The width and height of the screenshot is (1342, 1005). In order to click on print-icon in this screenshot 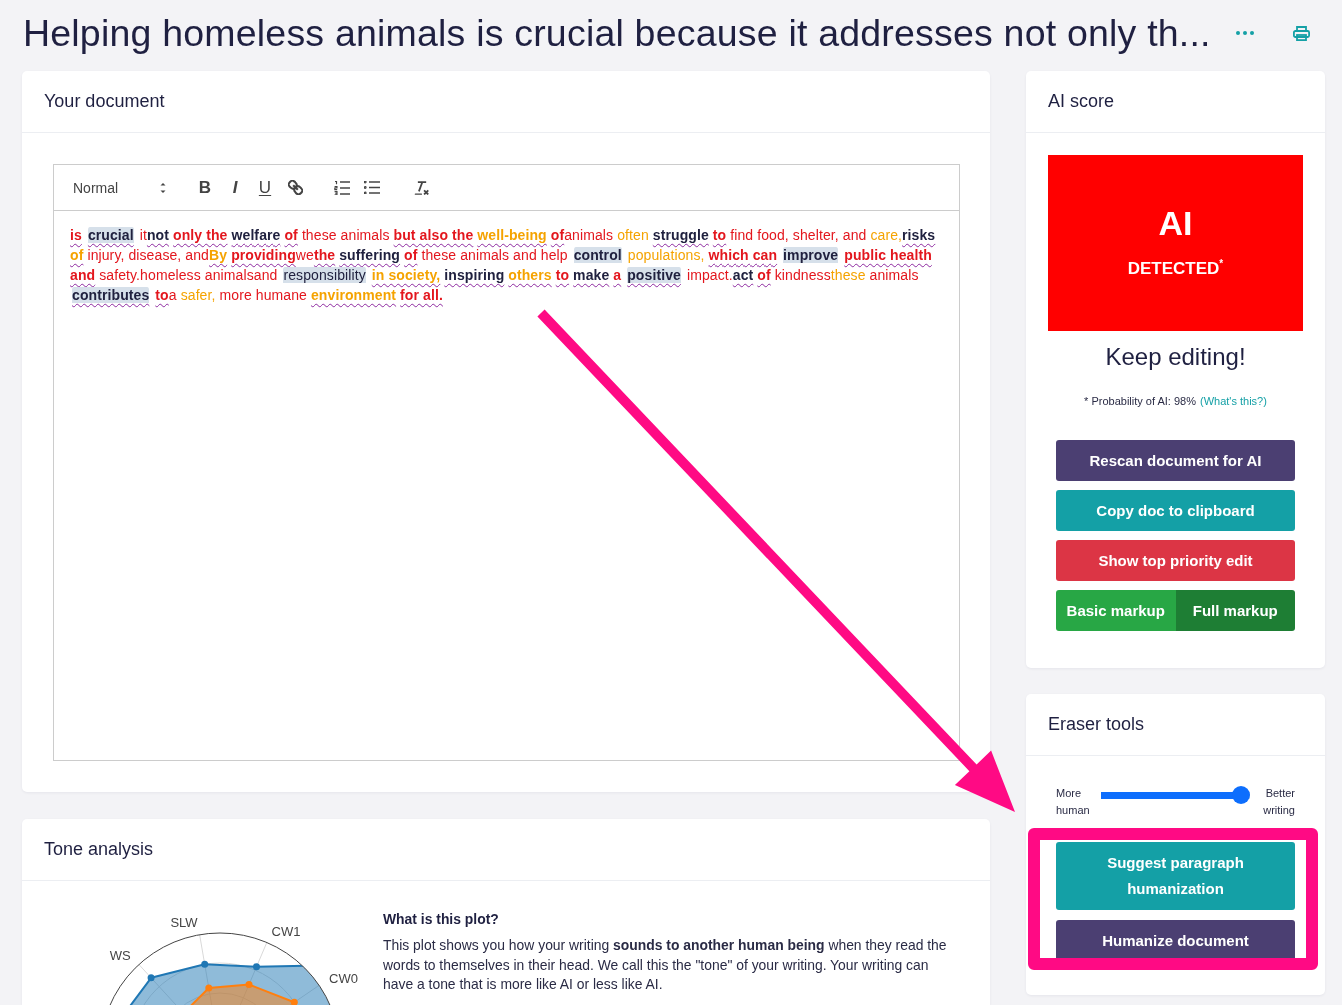, I will do `click(1301, 33)`.